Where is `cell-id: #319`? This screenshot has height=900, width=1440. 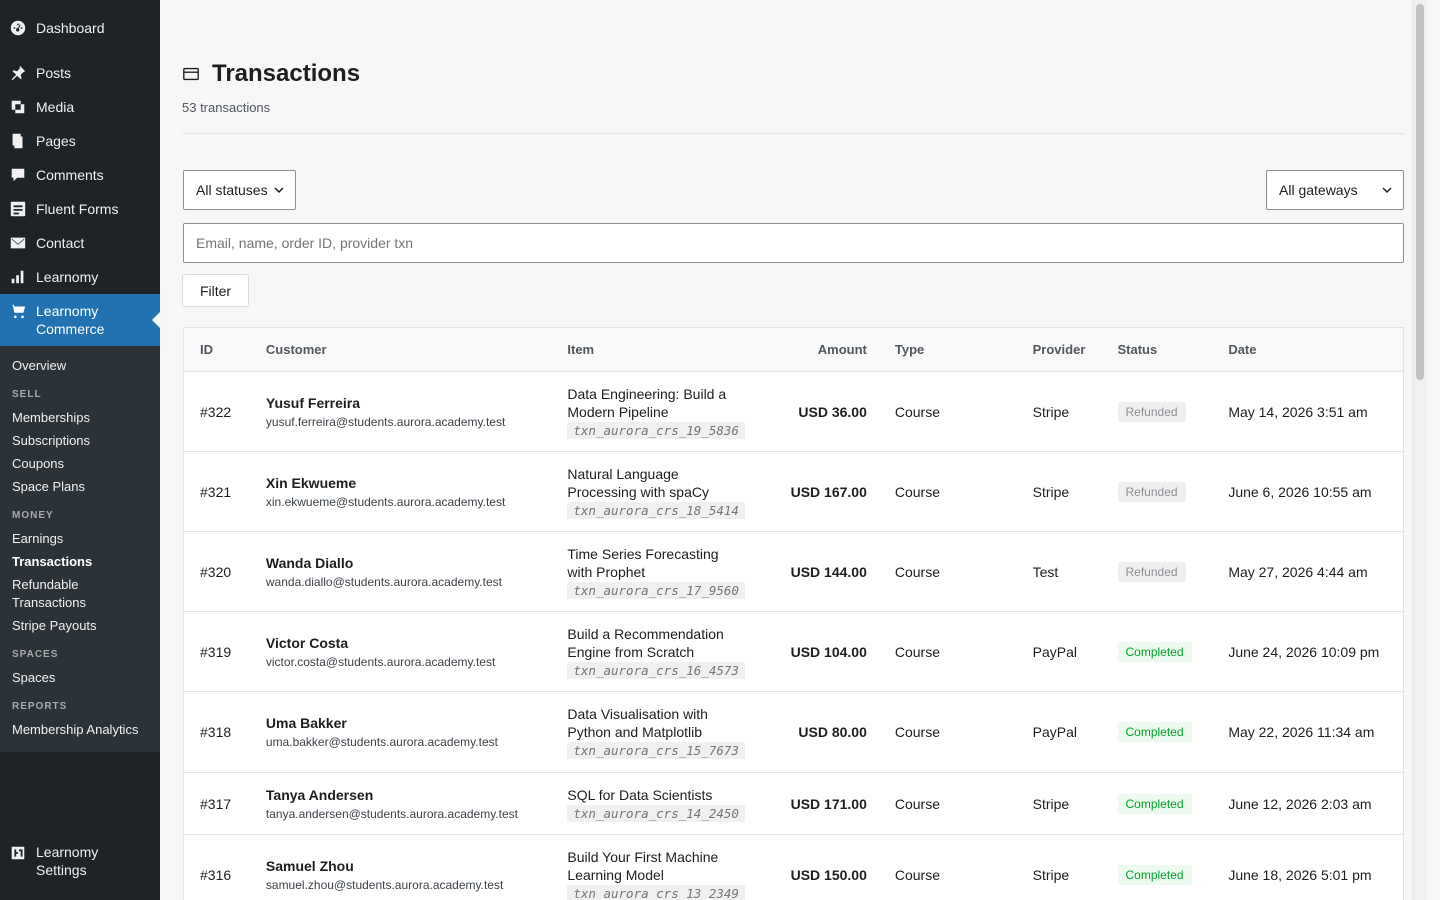 cell-id: #319 is located at coordinates (216, 651).